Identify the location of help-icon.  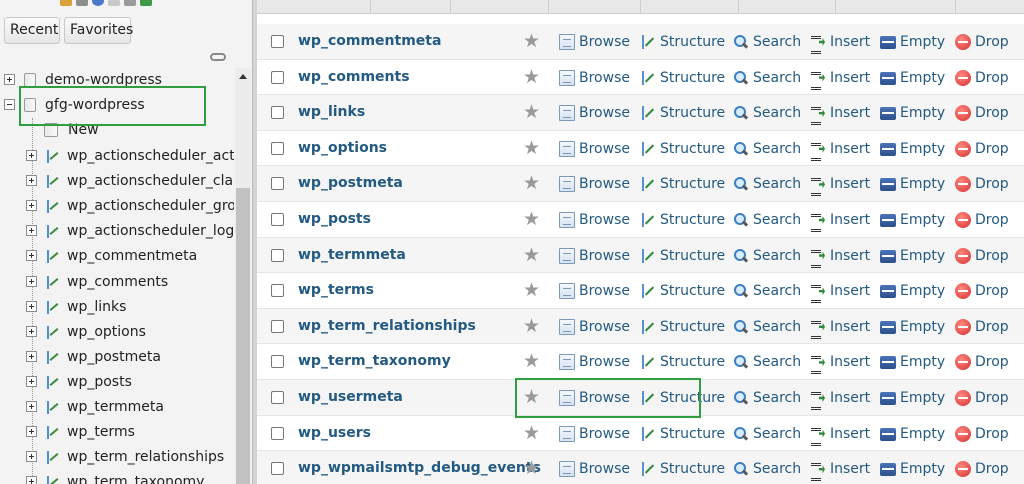
(98, 3).